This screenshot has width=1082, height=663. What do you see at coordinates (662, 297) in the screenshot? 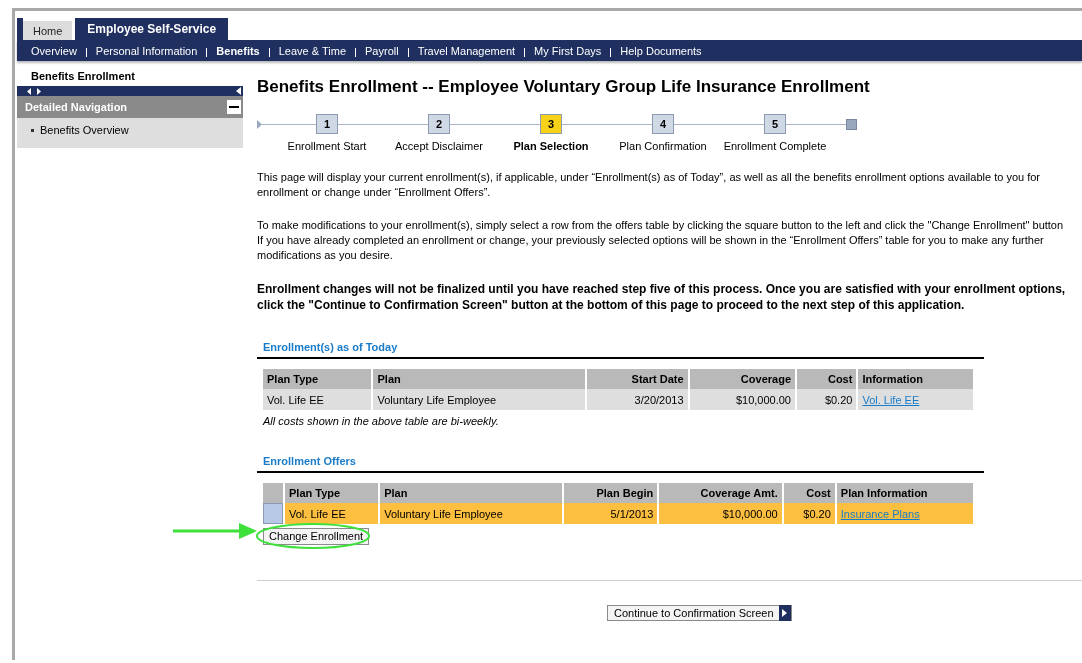
I see `instruction-text: Enrollment changes will not be finalized until you have reached step five of this process. Once you are satisfied with your enrollment options, click the "Continue to Confirmation Screen" button at the bottom of this page to proceed to the next step of this application.` at bounding box center [662, 297].